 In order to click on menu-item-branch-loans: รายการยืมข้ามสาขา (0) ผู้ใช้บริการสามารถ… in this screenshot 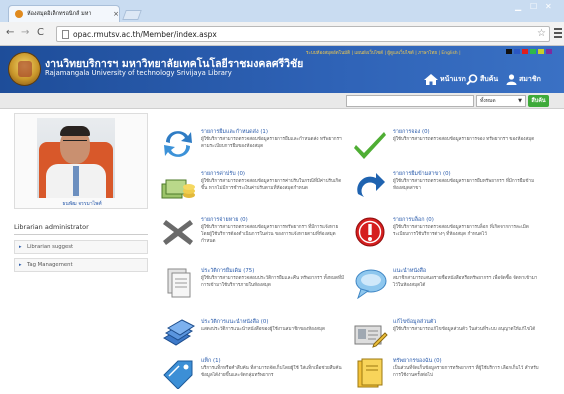, I will do `click(448, 191)`.